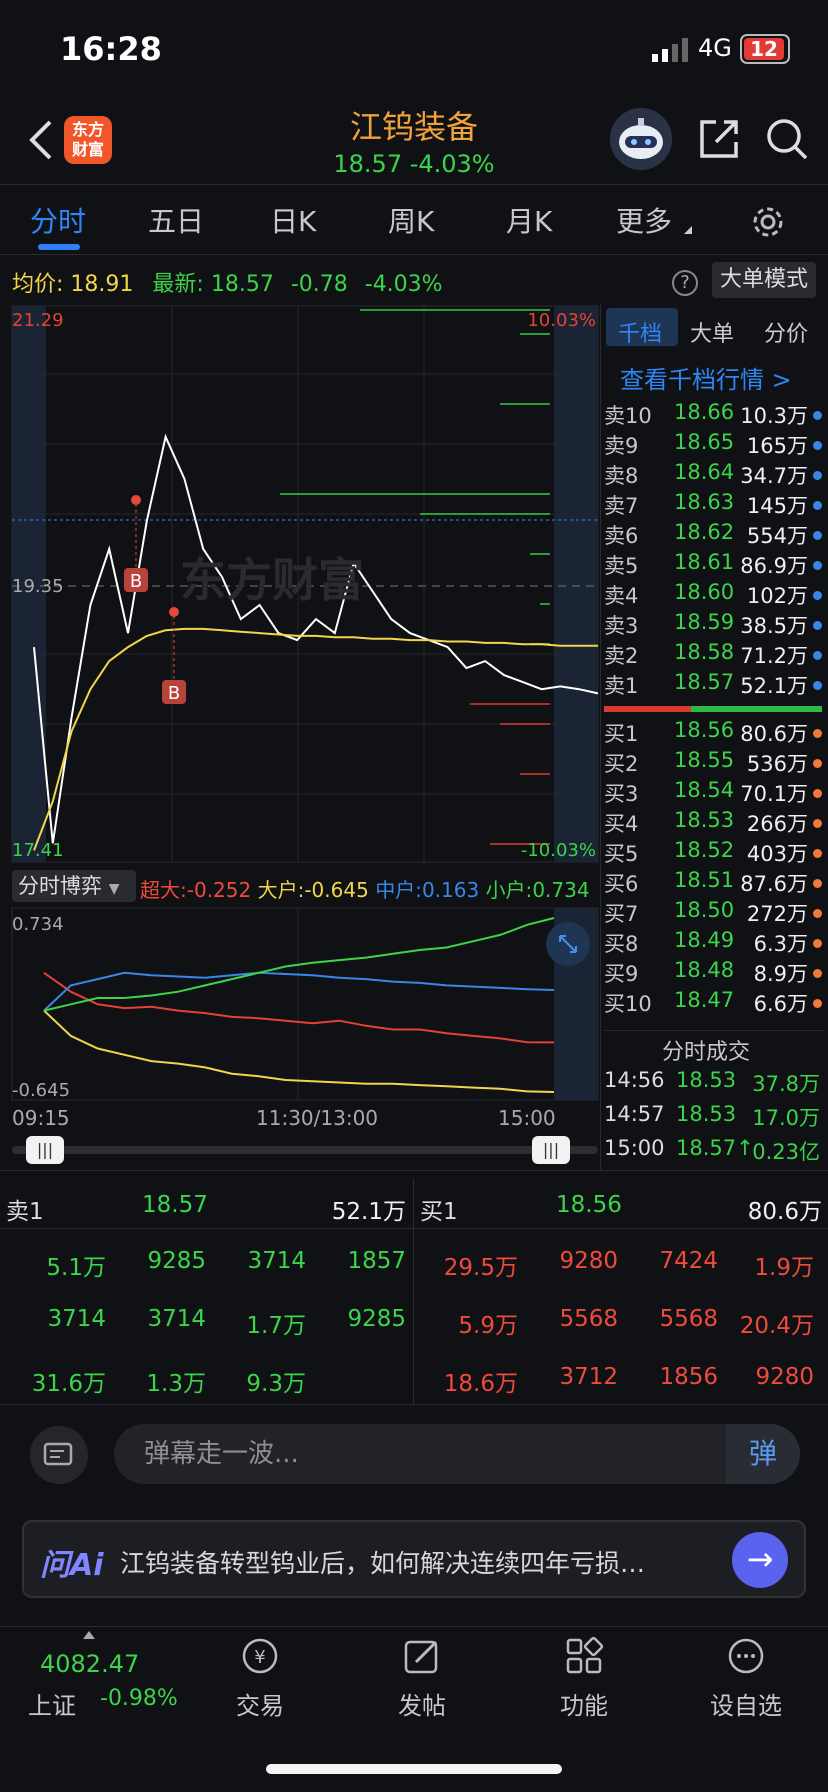  What do you see at coordinates (413, 127) in the screenshot?
I see `stock-name: 江钨装备` at bounding box center [413, 127].